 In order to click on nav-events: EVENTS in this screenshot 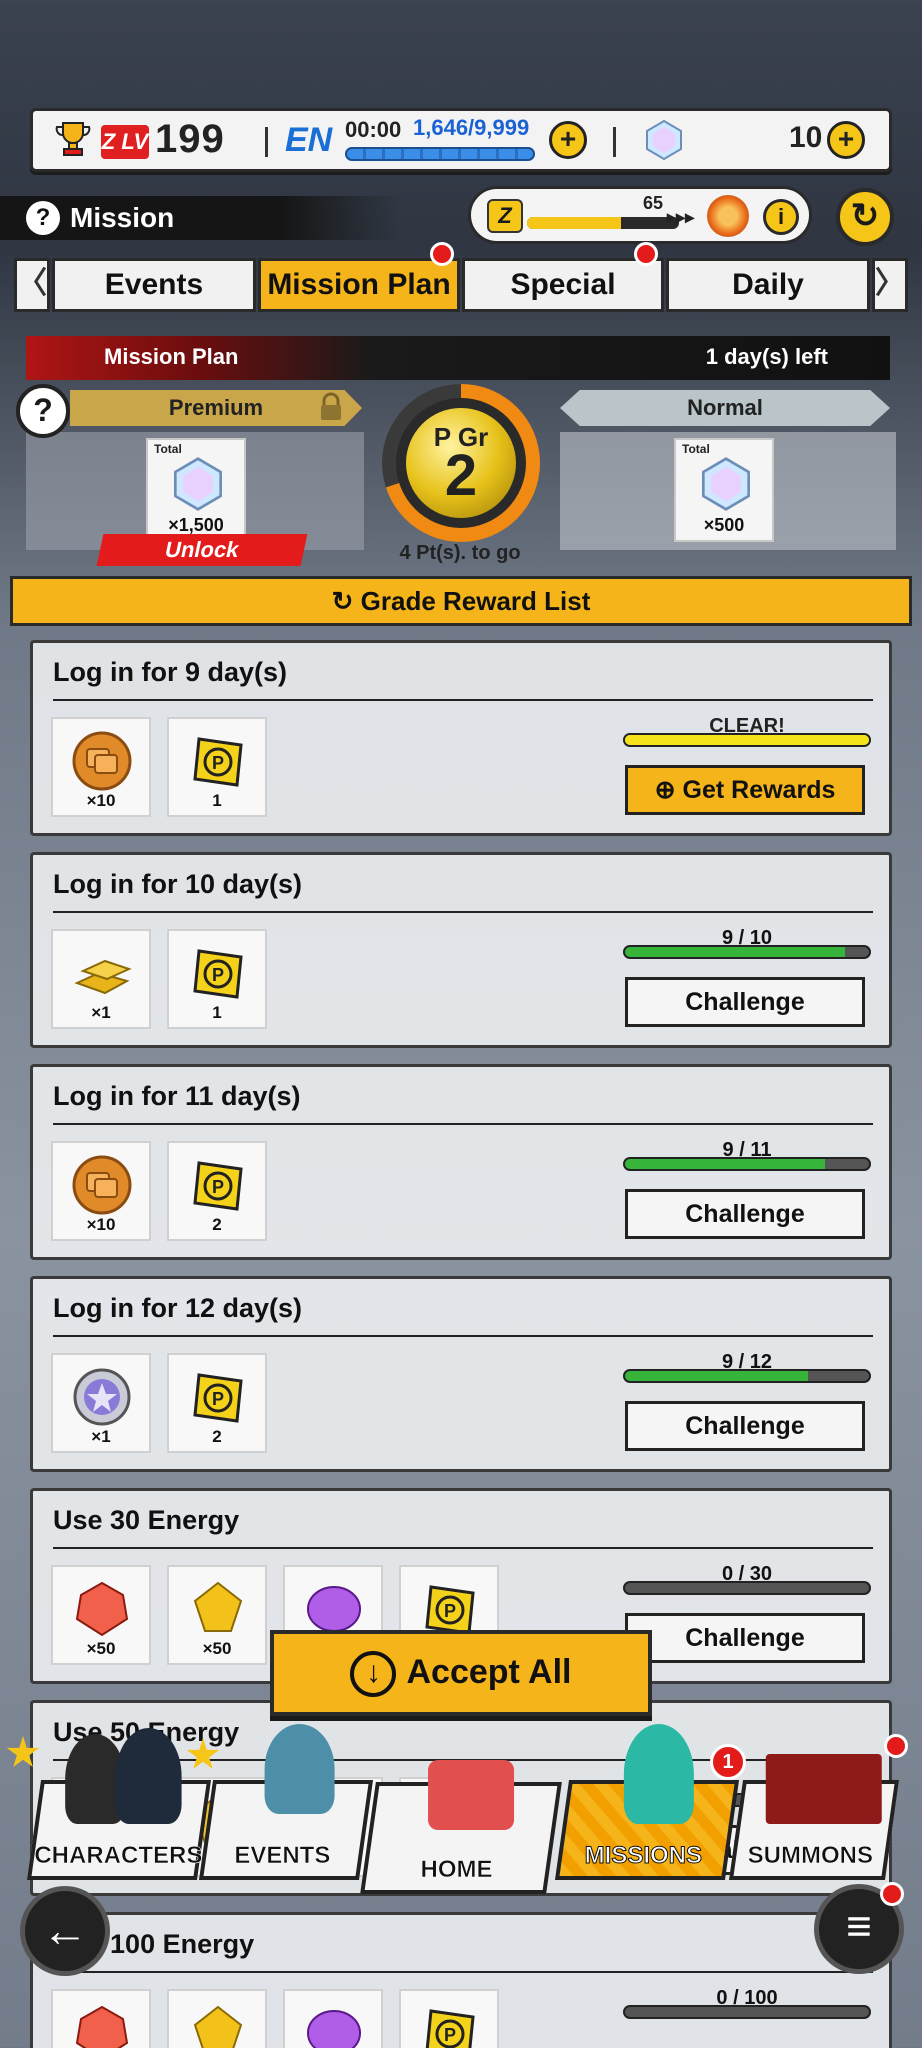, I will do `click(286, 1802)`.